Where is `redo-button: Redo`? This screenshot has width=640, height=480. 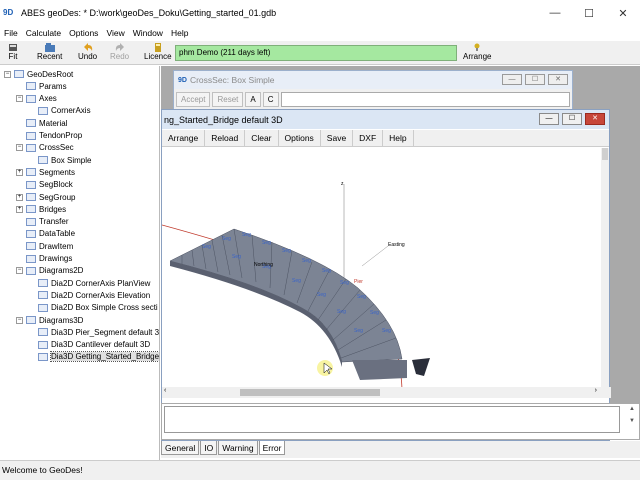 redo-button: Redo is located at coordinates (119, 53).